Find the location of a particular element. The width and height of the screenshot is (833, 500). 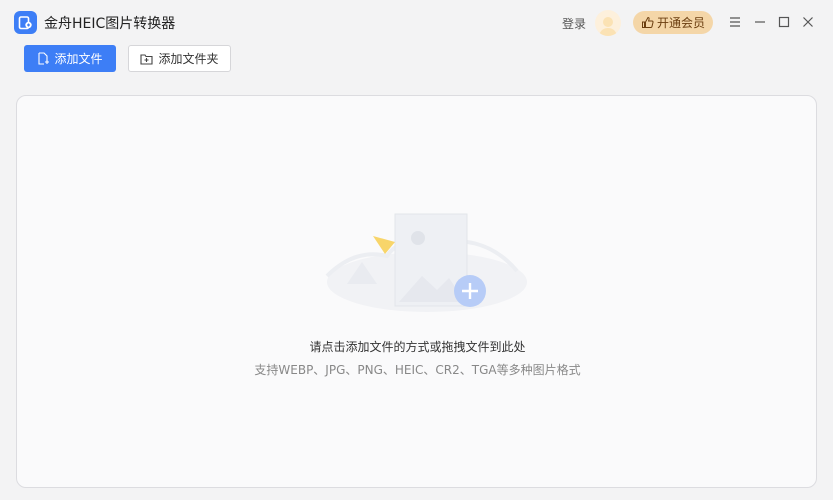

login-link: 登录 is located at coordinates (574, 23).